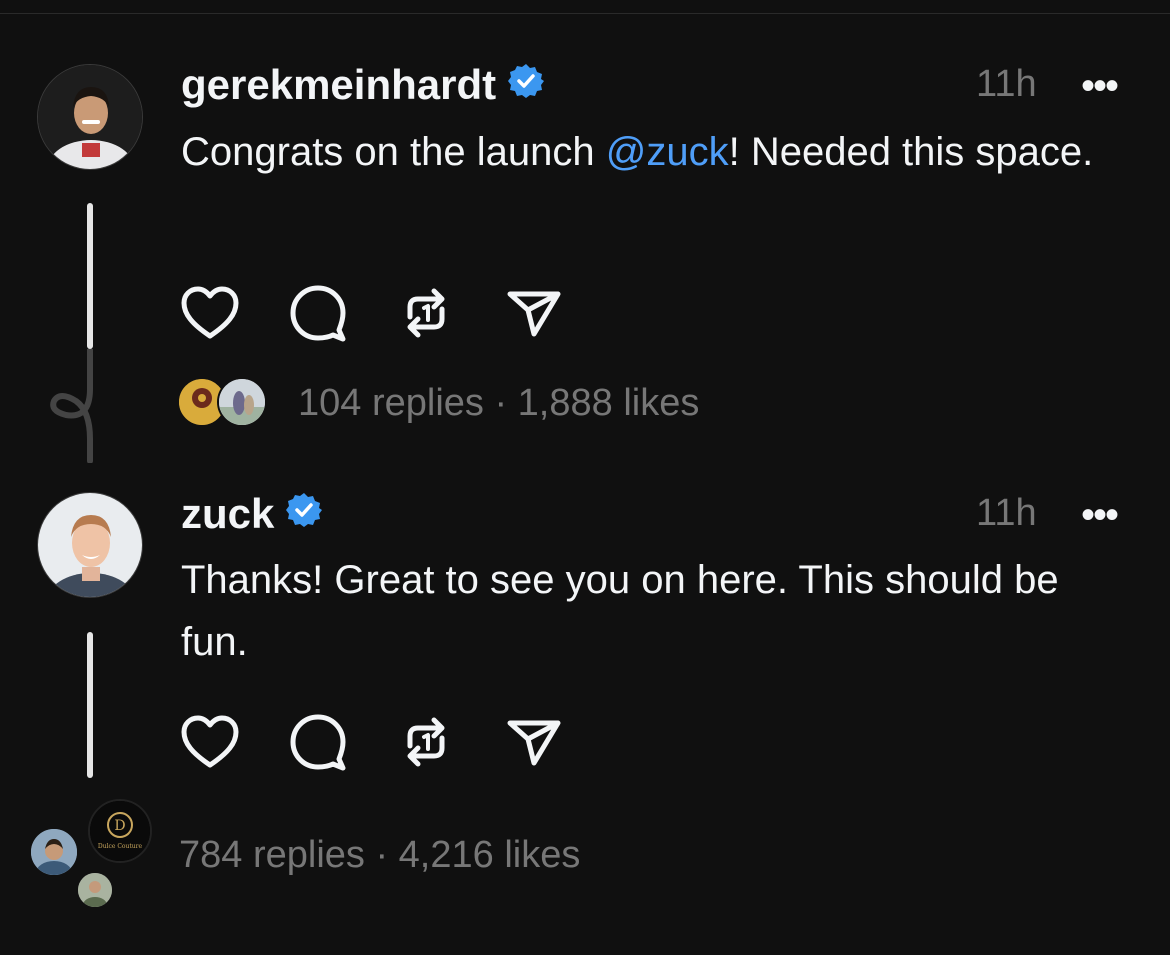 The height and width of the screenshot is (955, 1170). I want to click on avatar-zuck, so click(90, 545).